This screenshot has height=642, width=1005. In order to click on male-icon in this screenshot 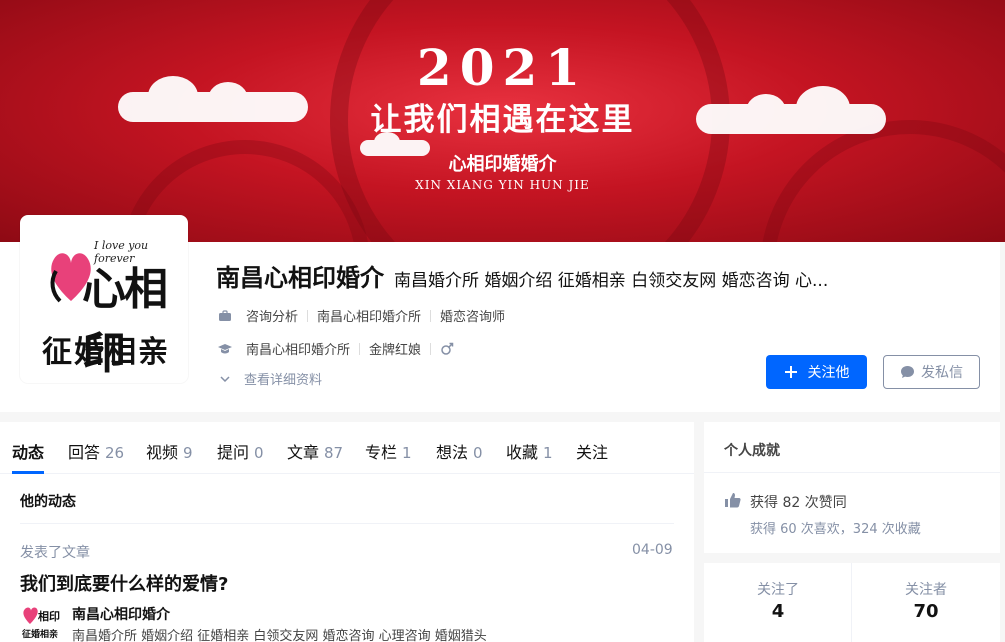, I will do `click(447, 348)`.